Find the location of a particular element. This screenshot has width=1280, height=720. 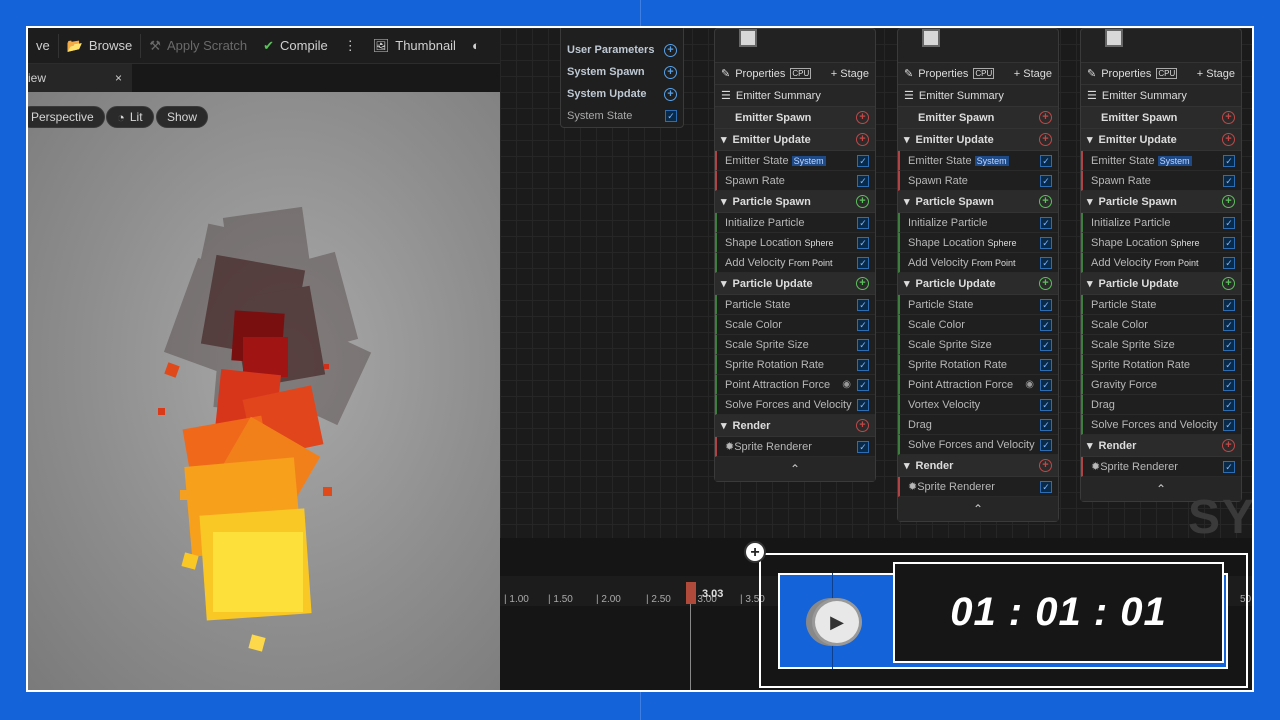

system-node-row: System State ✓ is located at coordinates (622, 116).